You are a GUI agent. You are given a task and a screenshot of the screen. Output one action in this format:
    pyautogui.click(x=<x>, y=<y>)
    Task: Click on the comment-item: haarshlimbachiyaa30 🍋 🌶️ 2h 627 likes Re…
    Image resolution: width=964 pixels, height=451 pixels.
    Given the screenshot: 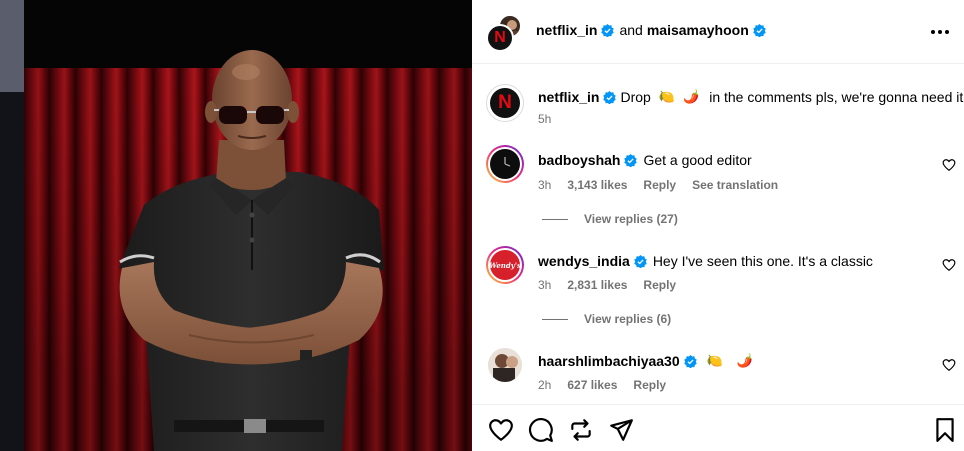 What is the action you would take?
    pyautogui.click(x=718, y=372)
    